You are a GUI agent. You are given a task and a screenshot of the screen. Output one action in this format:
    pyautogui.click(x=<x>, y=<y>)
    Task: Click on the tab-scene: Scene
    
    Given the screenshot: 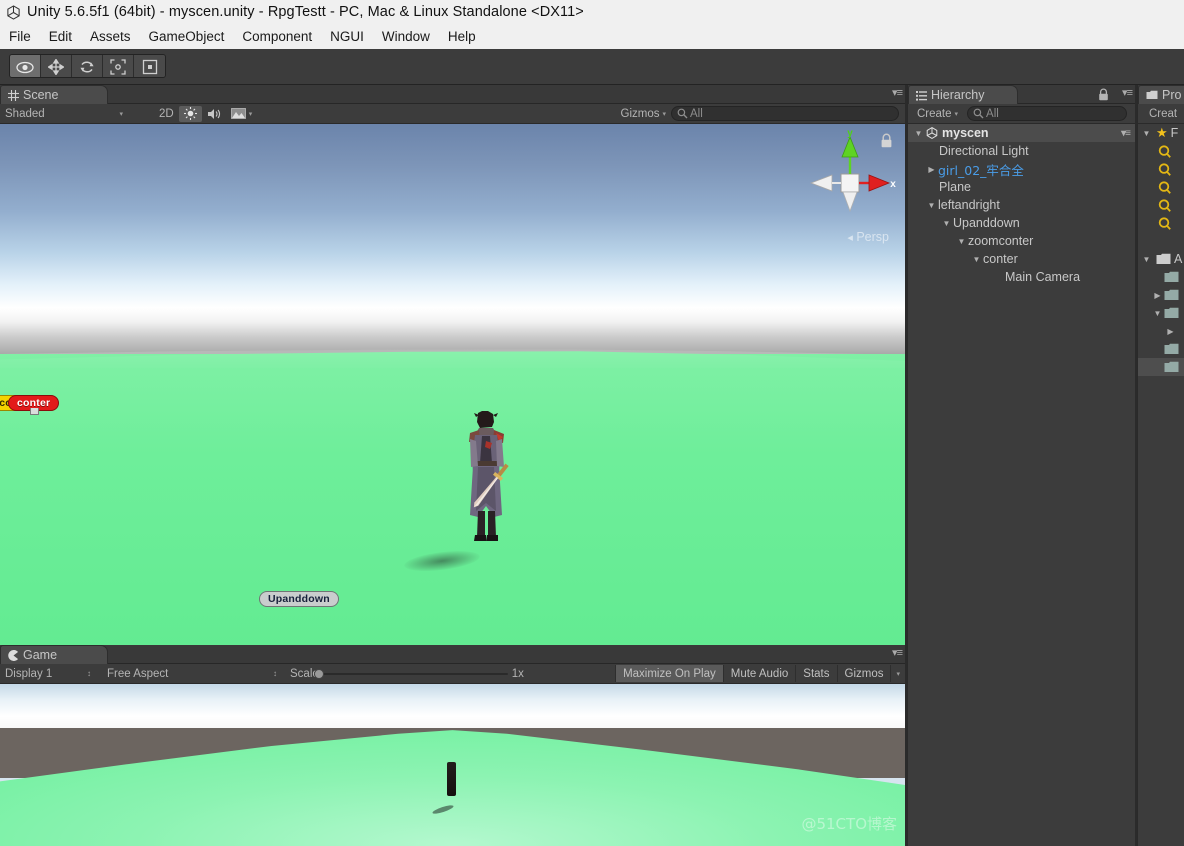 What is the action you would take?
    pyautogui.click(x=54, y=94)
    